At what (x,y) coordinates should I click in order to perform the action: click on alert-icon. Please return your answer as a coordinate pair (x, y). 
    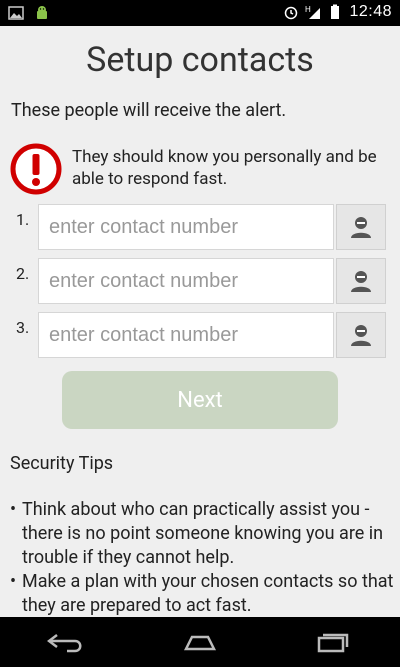
    Looking at the image, I should click on (36, 169).